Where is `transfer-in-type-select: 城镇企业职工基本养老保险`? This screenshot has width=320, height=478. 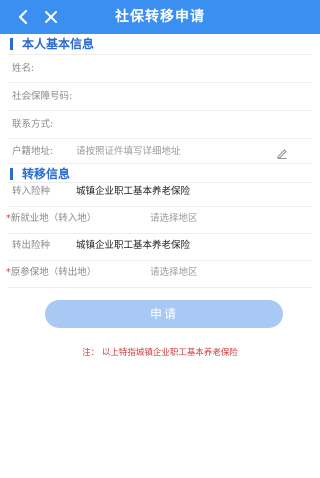 transfer-in-type-select: 城镇企业职工基本养老保险 is located at coordinates (133, 192).